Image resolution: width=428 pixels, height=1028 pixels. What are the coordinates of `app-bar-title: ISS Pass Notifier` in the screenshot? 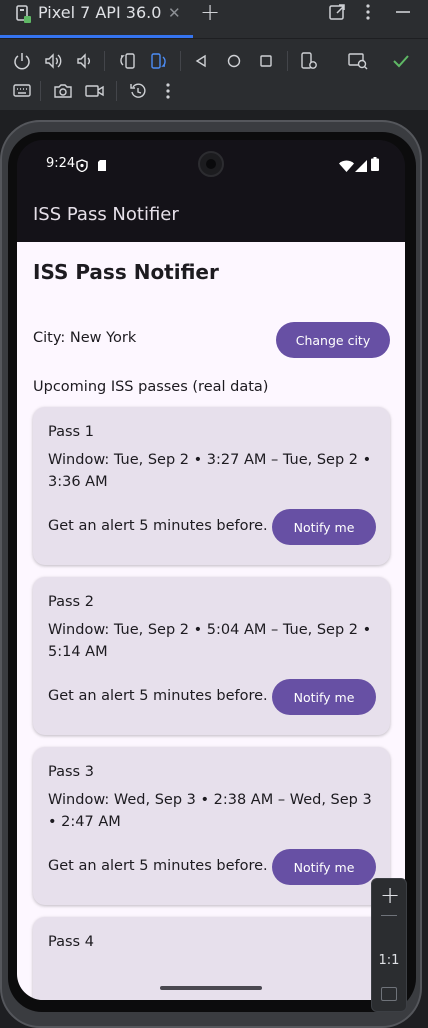 It's located at (106, 214).